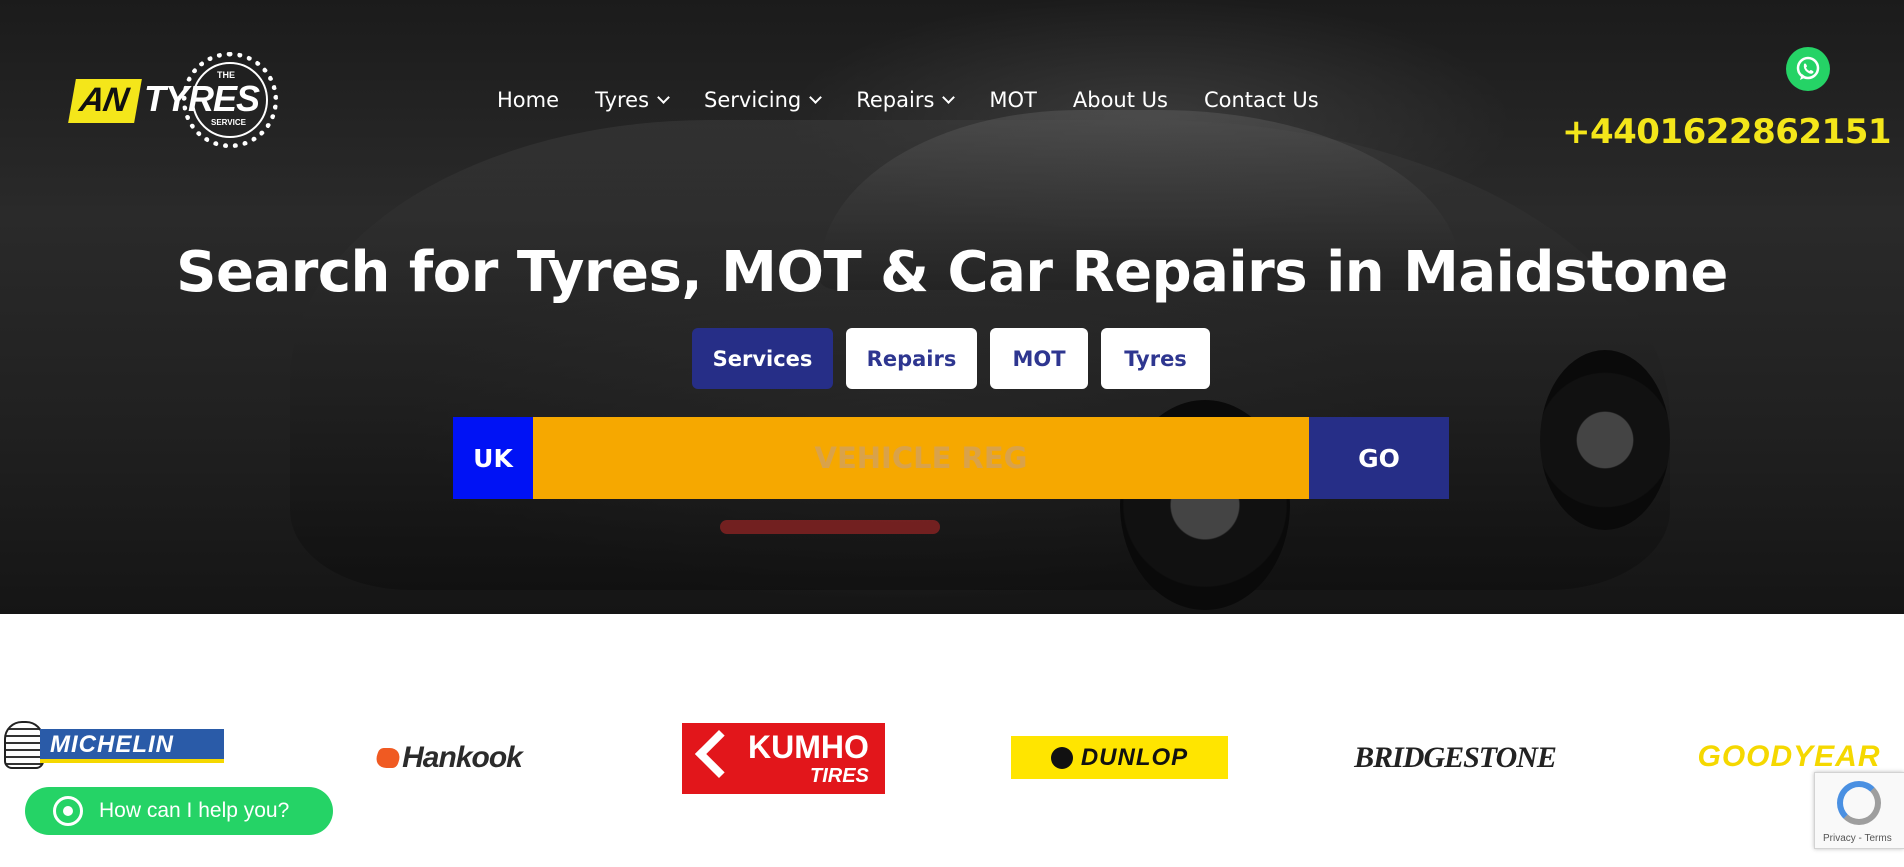 This screenshot has width=1904, height=867. Describe the element at coordinates (1155, 358) in the screenshot. I see `tab-tyres: Tyres` at that location.